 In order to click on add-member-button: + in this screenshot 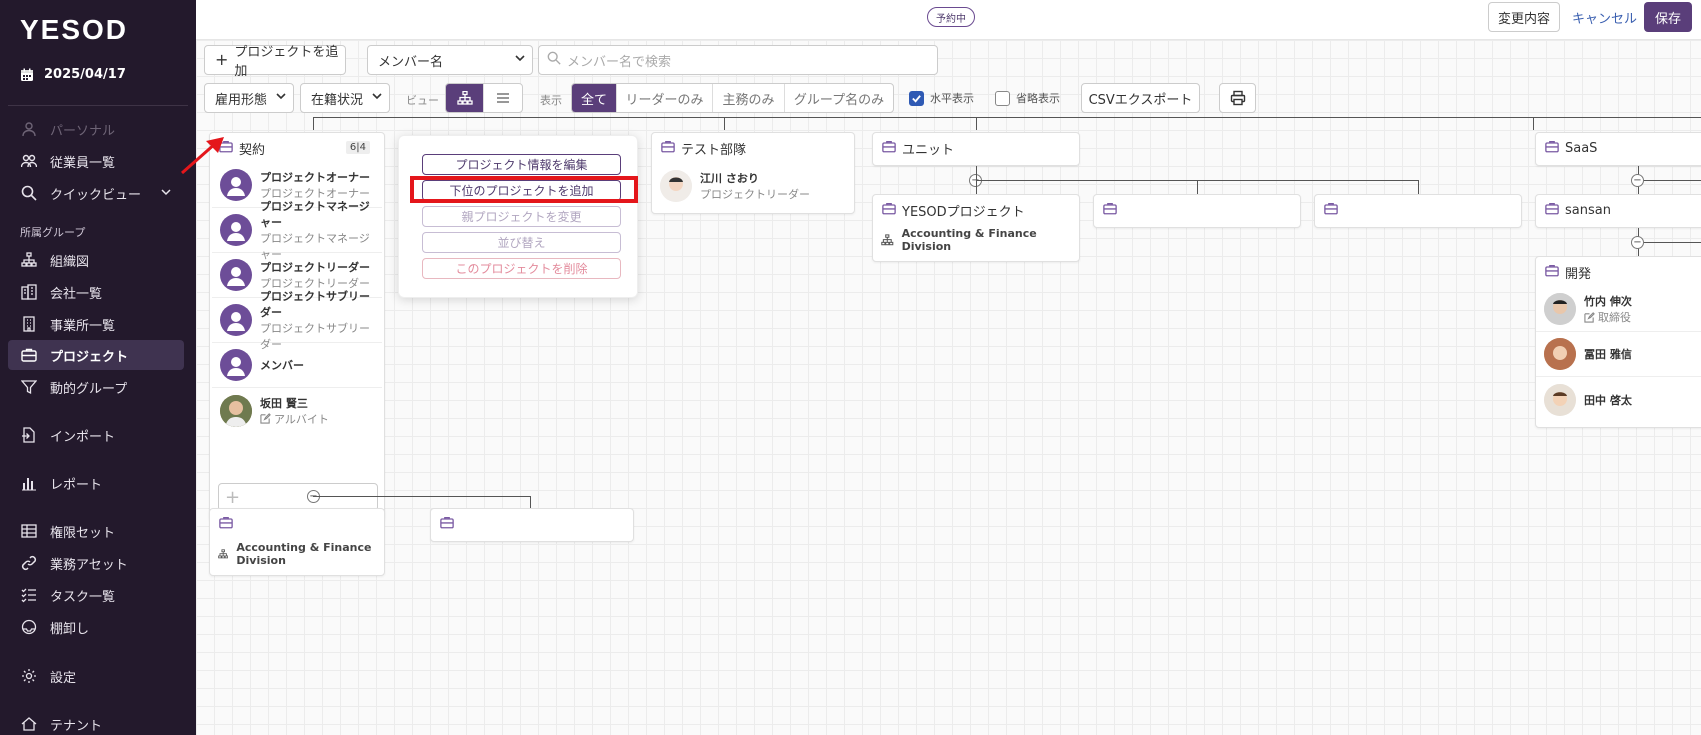, I will do `click(298, 497)`.